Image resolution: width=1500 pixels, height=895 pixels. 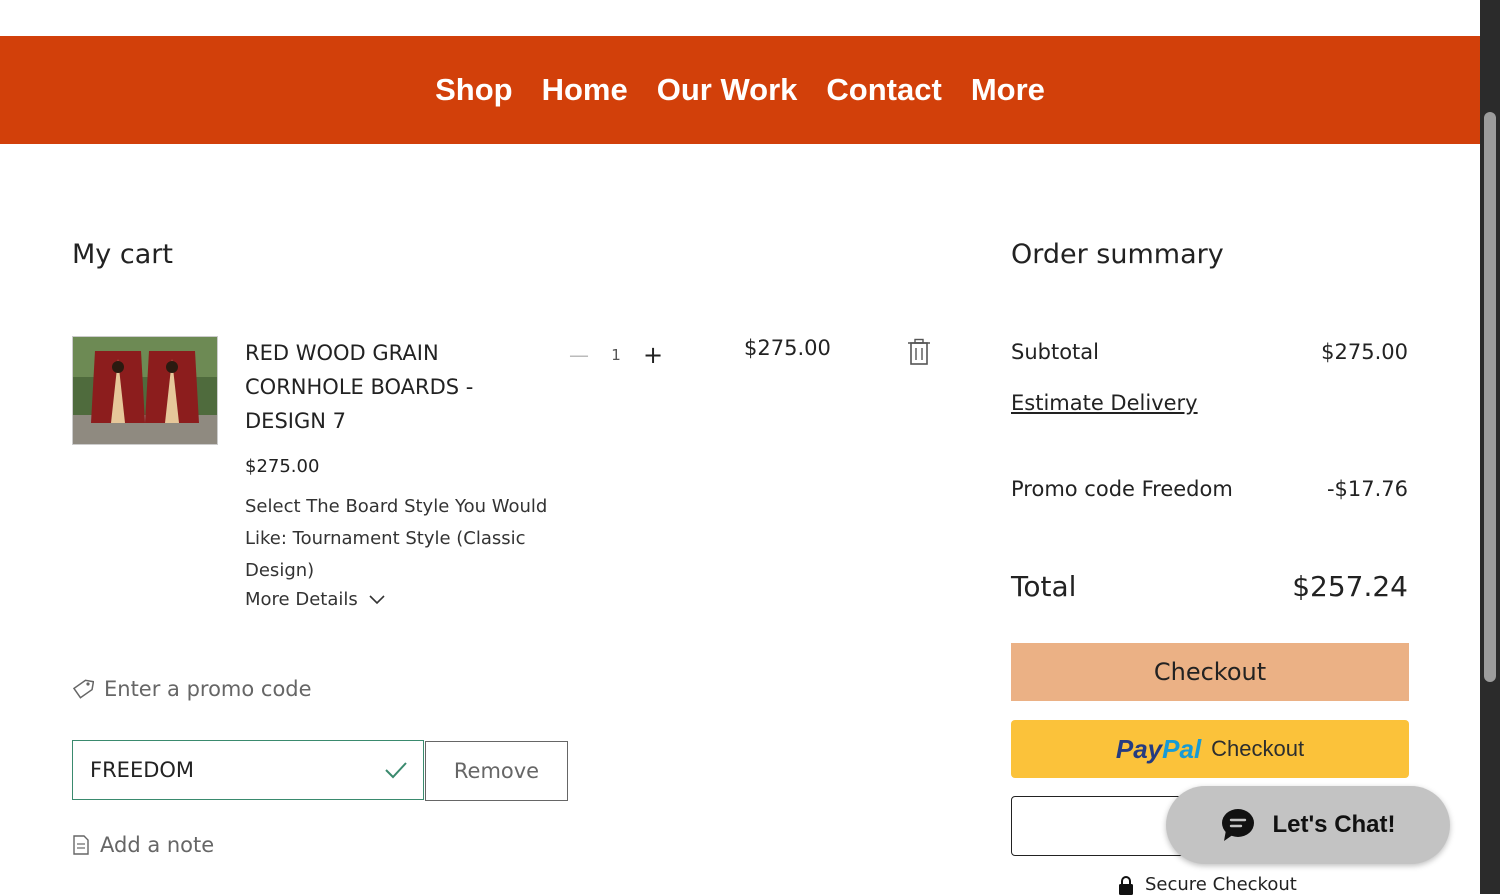 I want to click on quantity-increase-button: +, so click(x=653, y=355).